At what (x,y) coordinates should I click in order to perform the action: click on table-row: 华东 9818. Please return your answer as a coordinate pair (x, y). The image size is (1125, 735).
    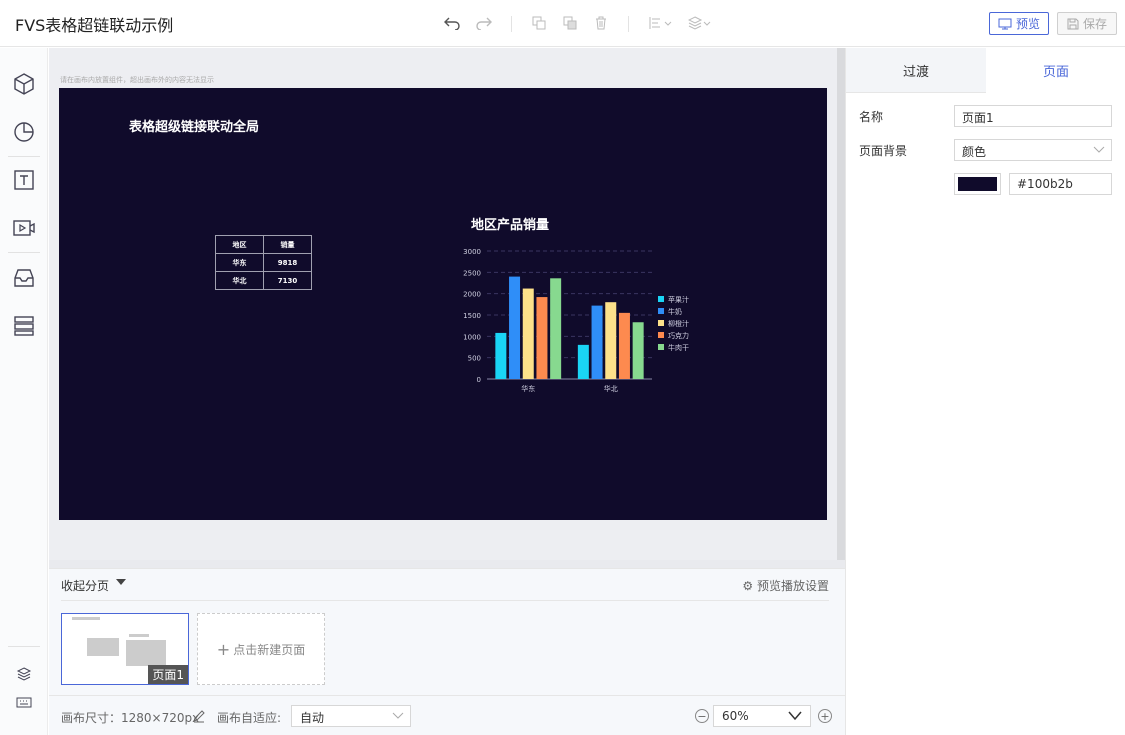
    Looking at the image, I should click on (263, 262).